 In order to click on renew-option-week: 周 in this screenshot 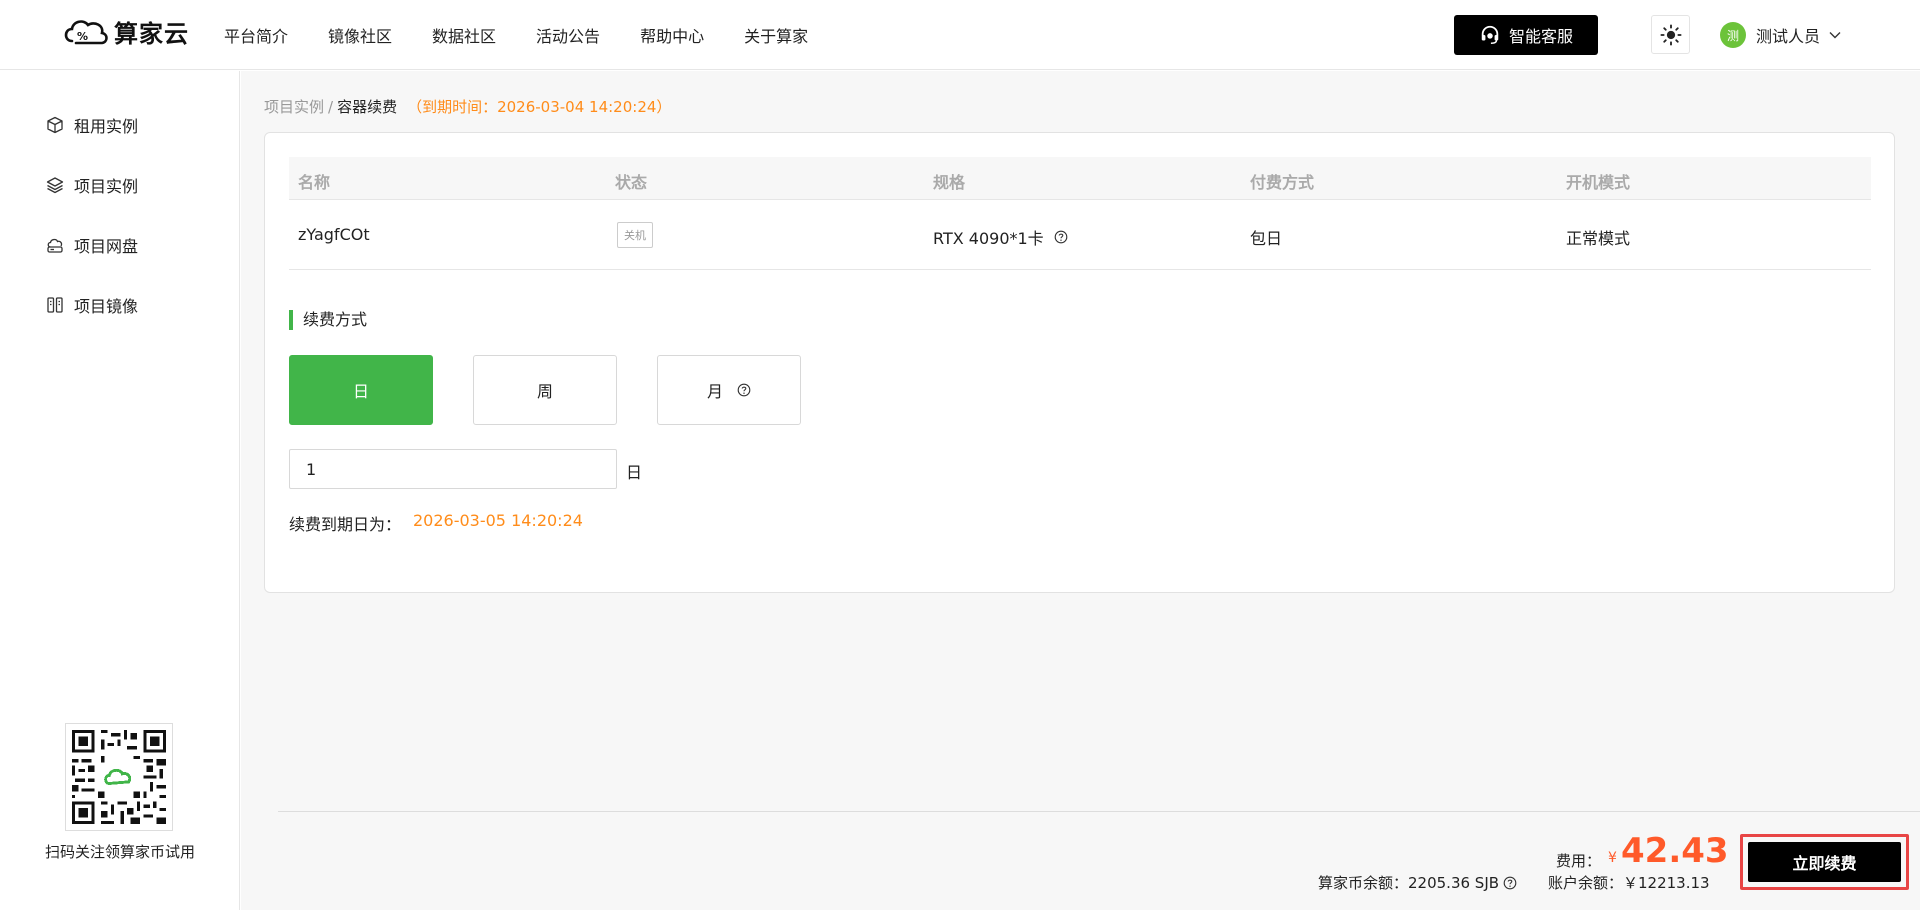, I will do `click(545, 390)`.